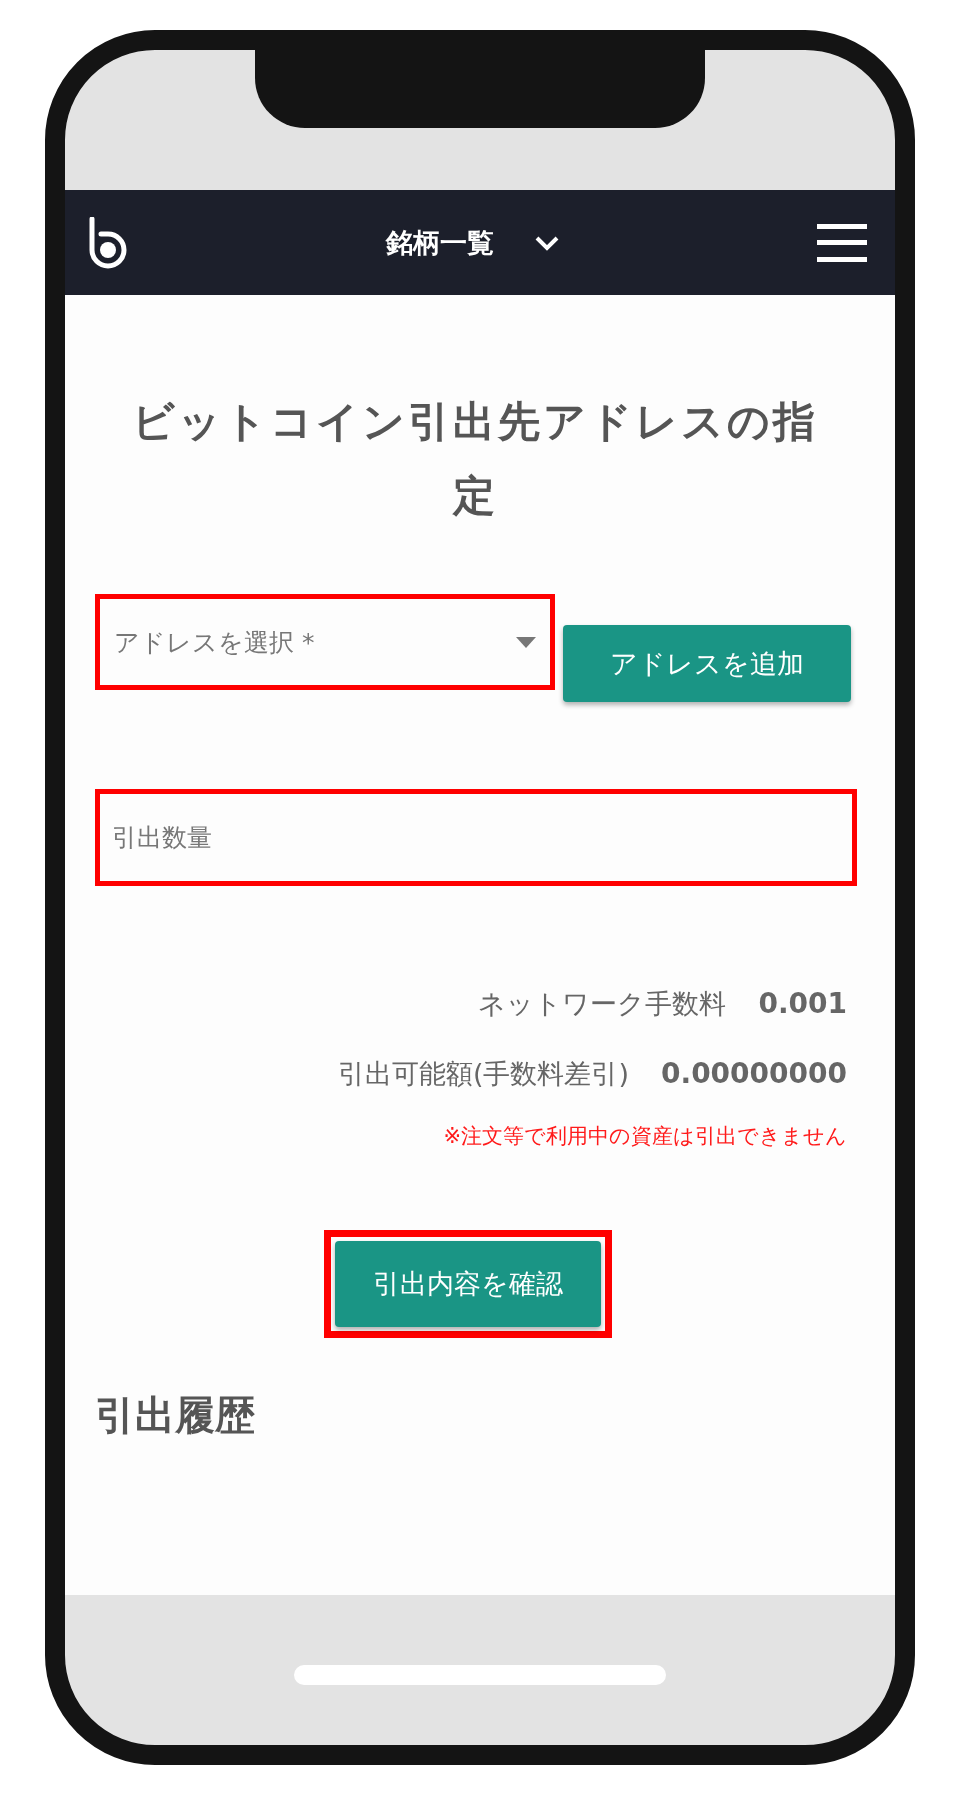 This screenshot has height=1797, width=960. Describe the element at coordinates (602, 1004) in the screenshot. I see `summary-label: ネットワーク手数料` at that location.